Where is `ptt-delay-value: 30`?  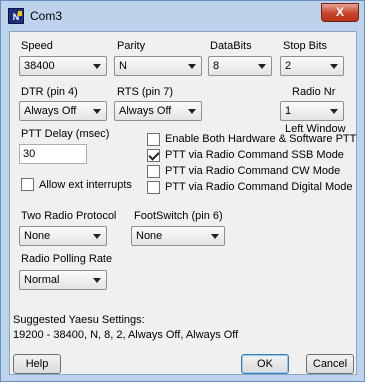
ptt-delay-value: 30 is located at coordinates (29, 154).